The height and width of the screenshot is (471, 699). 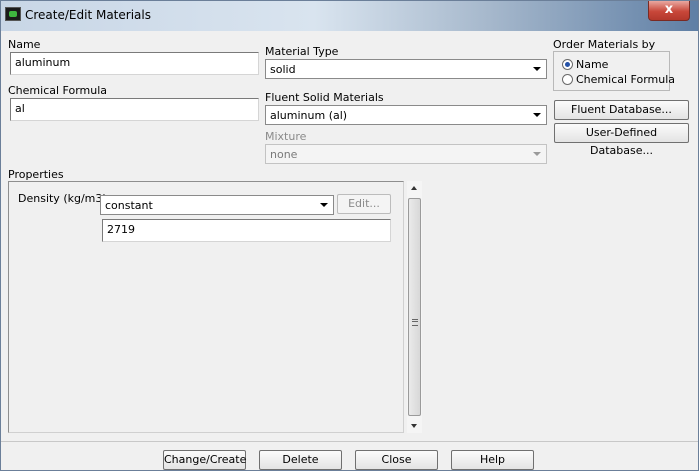 What do you see at coordinates (62, 198) in the screenshot?
I see `density-label: Density (kg/m3)` at bounding box center [62, 198].